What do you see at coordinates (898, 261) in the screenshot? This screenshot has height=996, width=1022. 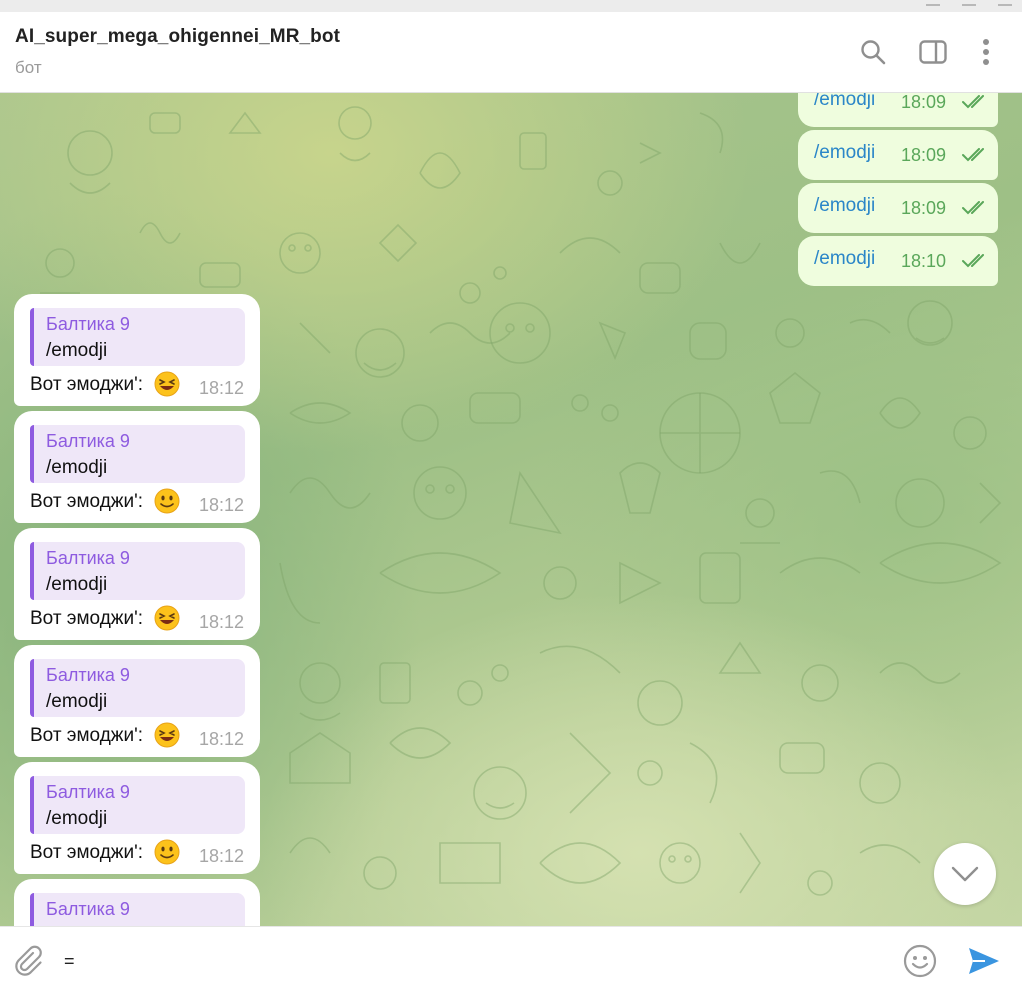 I see `outgoing-message: /emodji 18:10` at bounding box center [898, 261].